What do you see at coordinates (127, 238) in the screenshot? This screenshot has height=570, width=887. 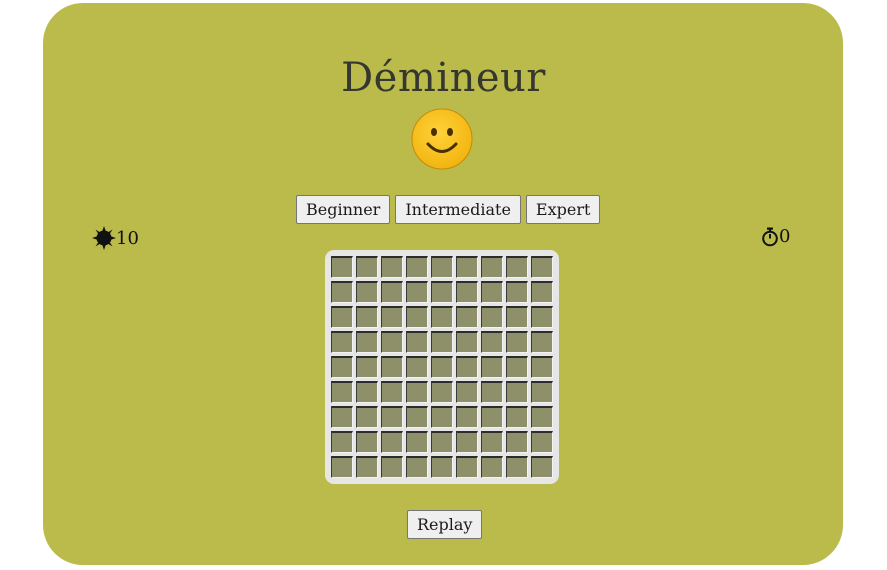 I see `mine-count-value: 10` at bounding box center [127, 238].